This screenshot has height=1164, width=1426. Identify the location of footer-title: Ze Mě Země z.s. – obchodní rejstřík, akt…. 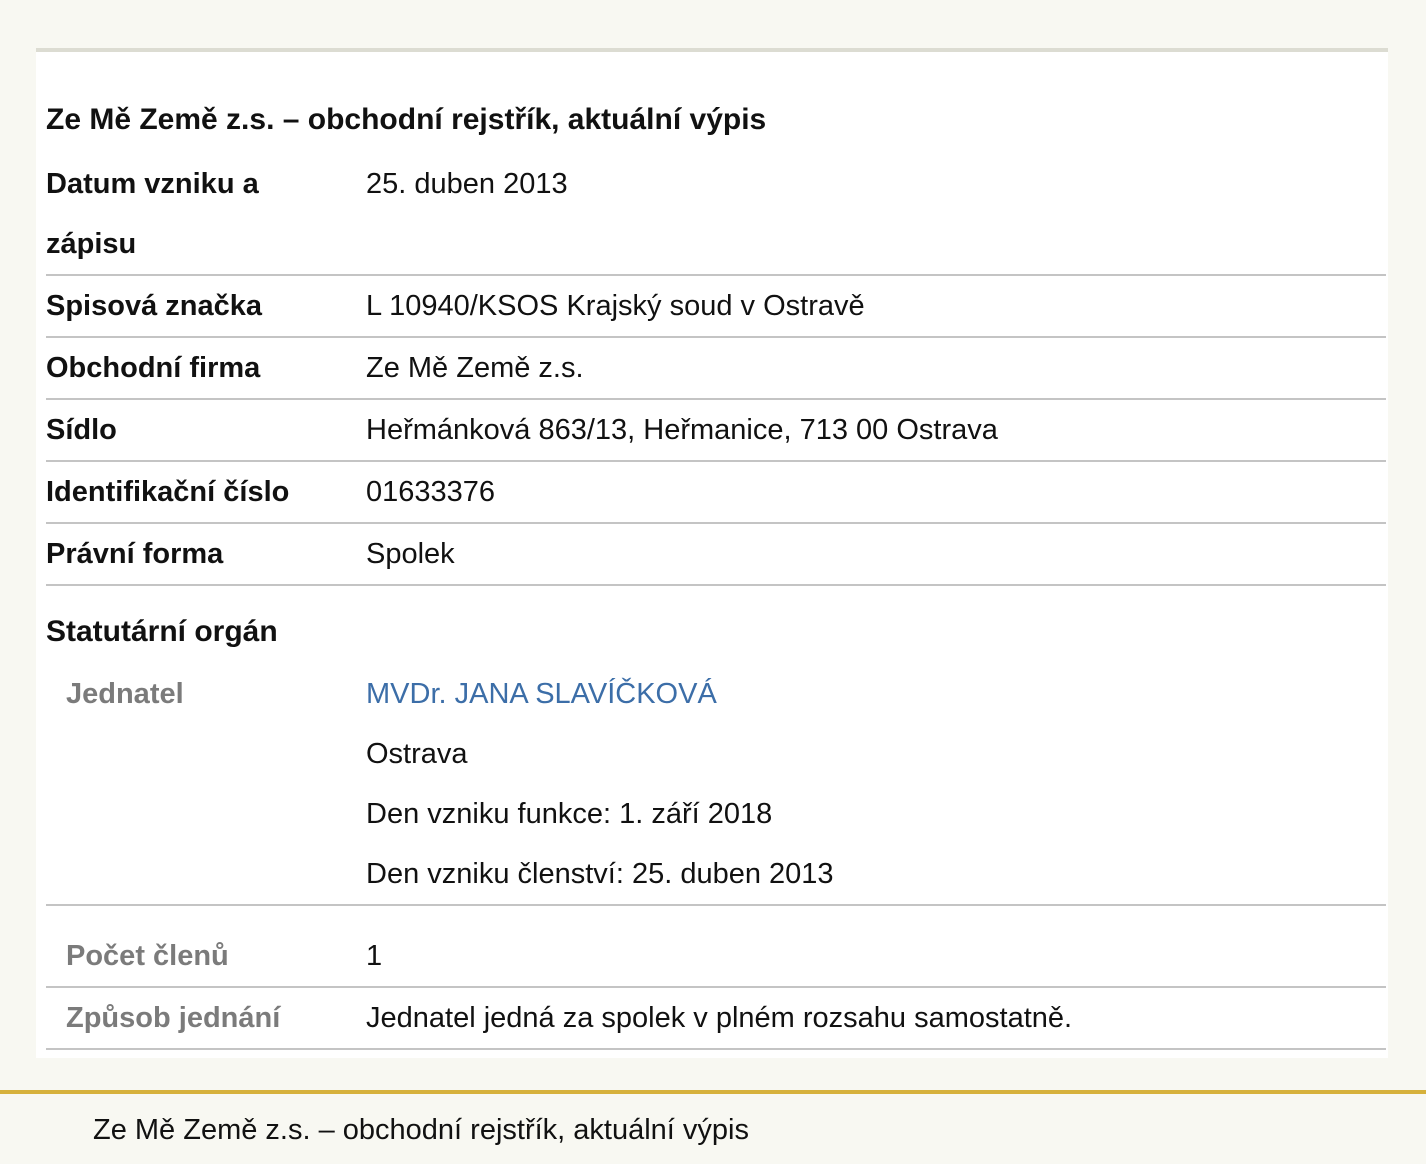
(421, 1130).